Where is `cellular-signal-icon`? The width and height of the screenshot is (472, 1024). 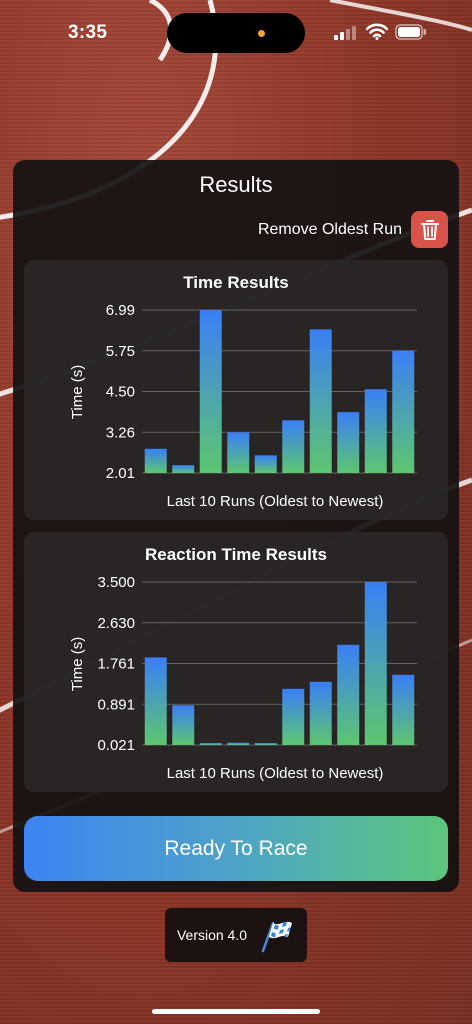
cellular-signal-icon is located at coordinates (345, 33).